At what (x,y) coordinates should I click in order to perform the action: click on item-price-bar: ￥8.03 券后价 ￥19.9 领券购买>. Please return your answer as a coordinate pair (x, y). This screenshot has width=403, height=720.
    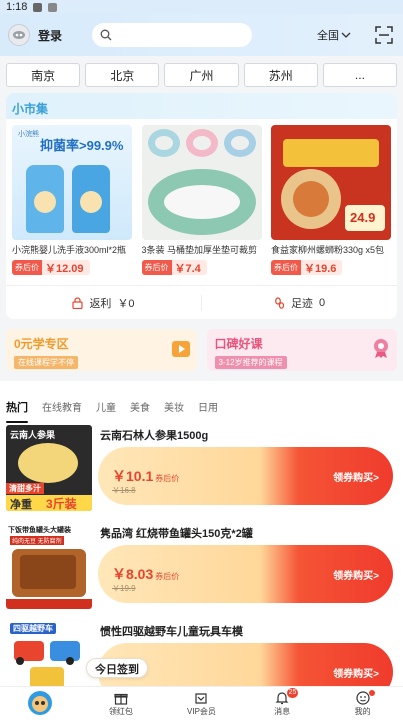
    Looking at the image, I should click on (245, 574).